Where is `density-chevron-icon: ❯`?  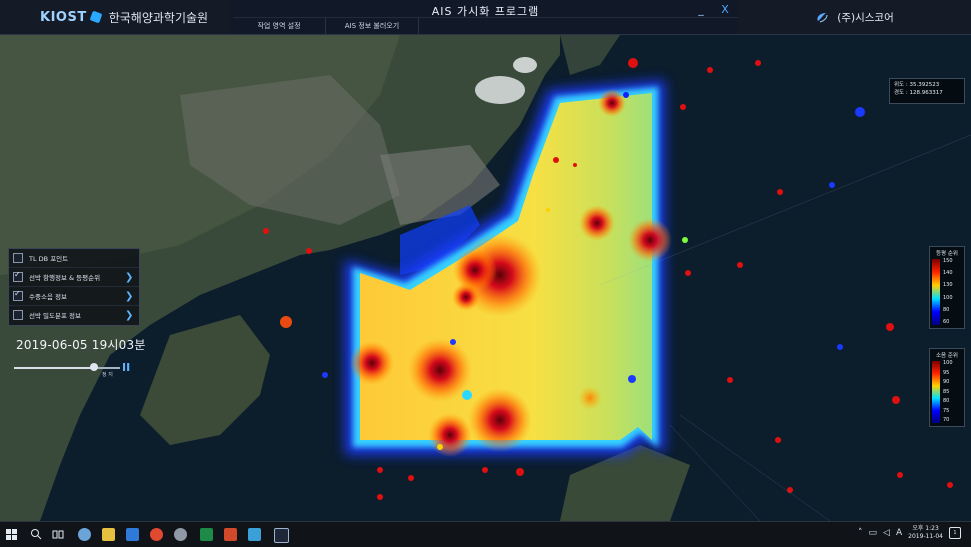
density-chevron-icon: ❯ is located at coordinates (130, 315).